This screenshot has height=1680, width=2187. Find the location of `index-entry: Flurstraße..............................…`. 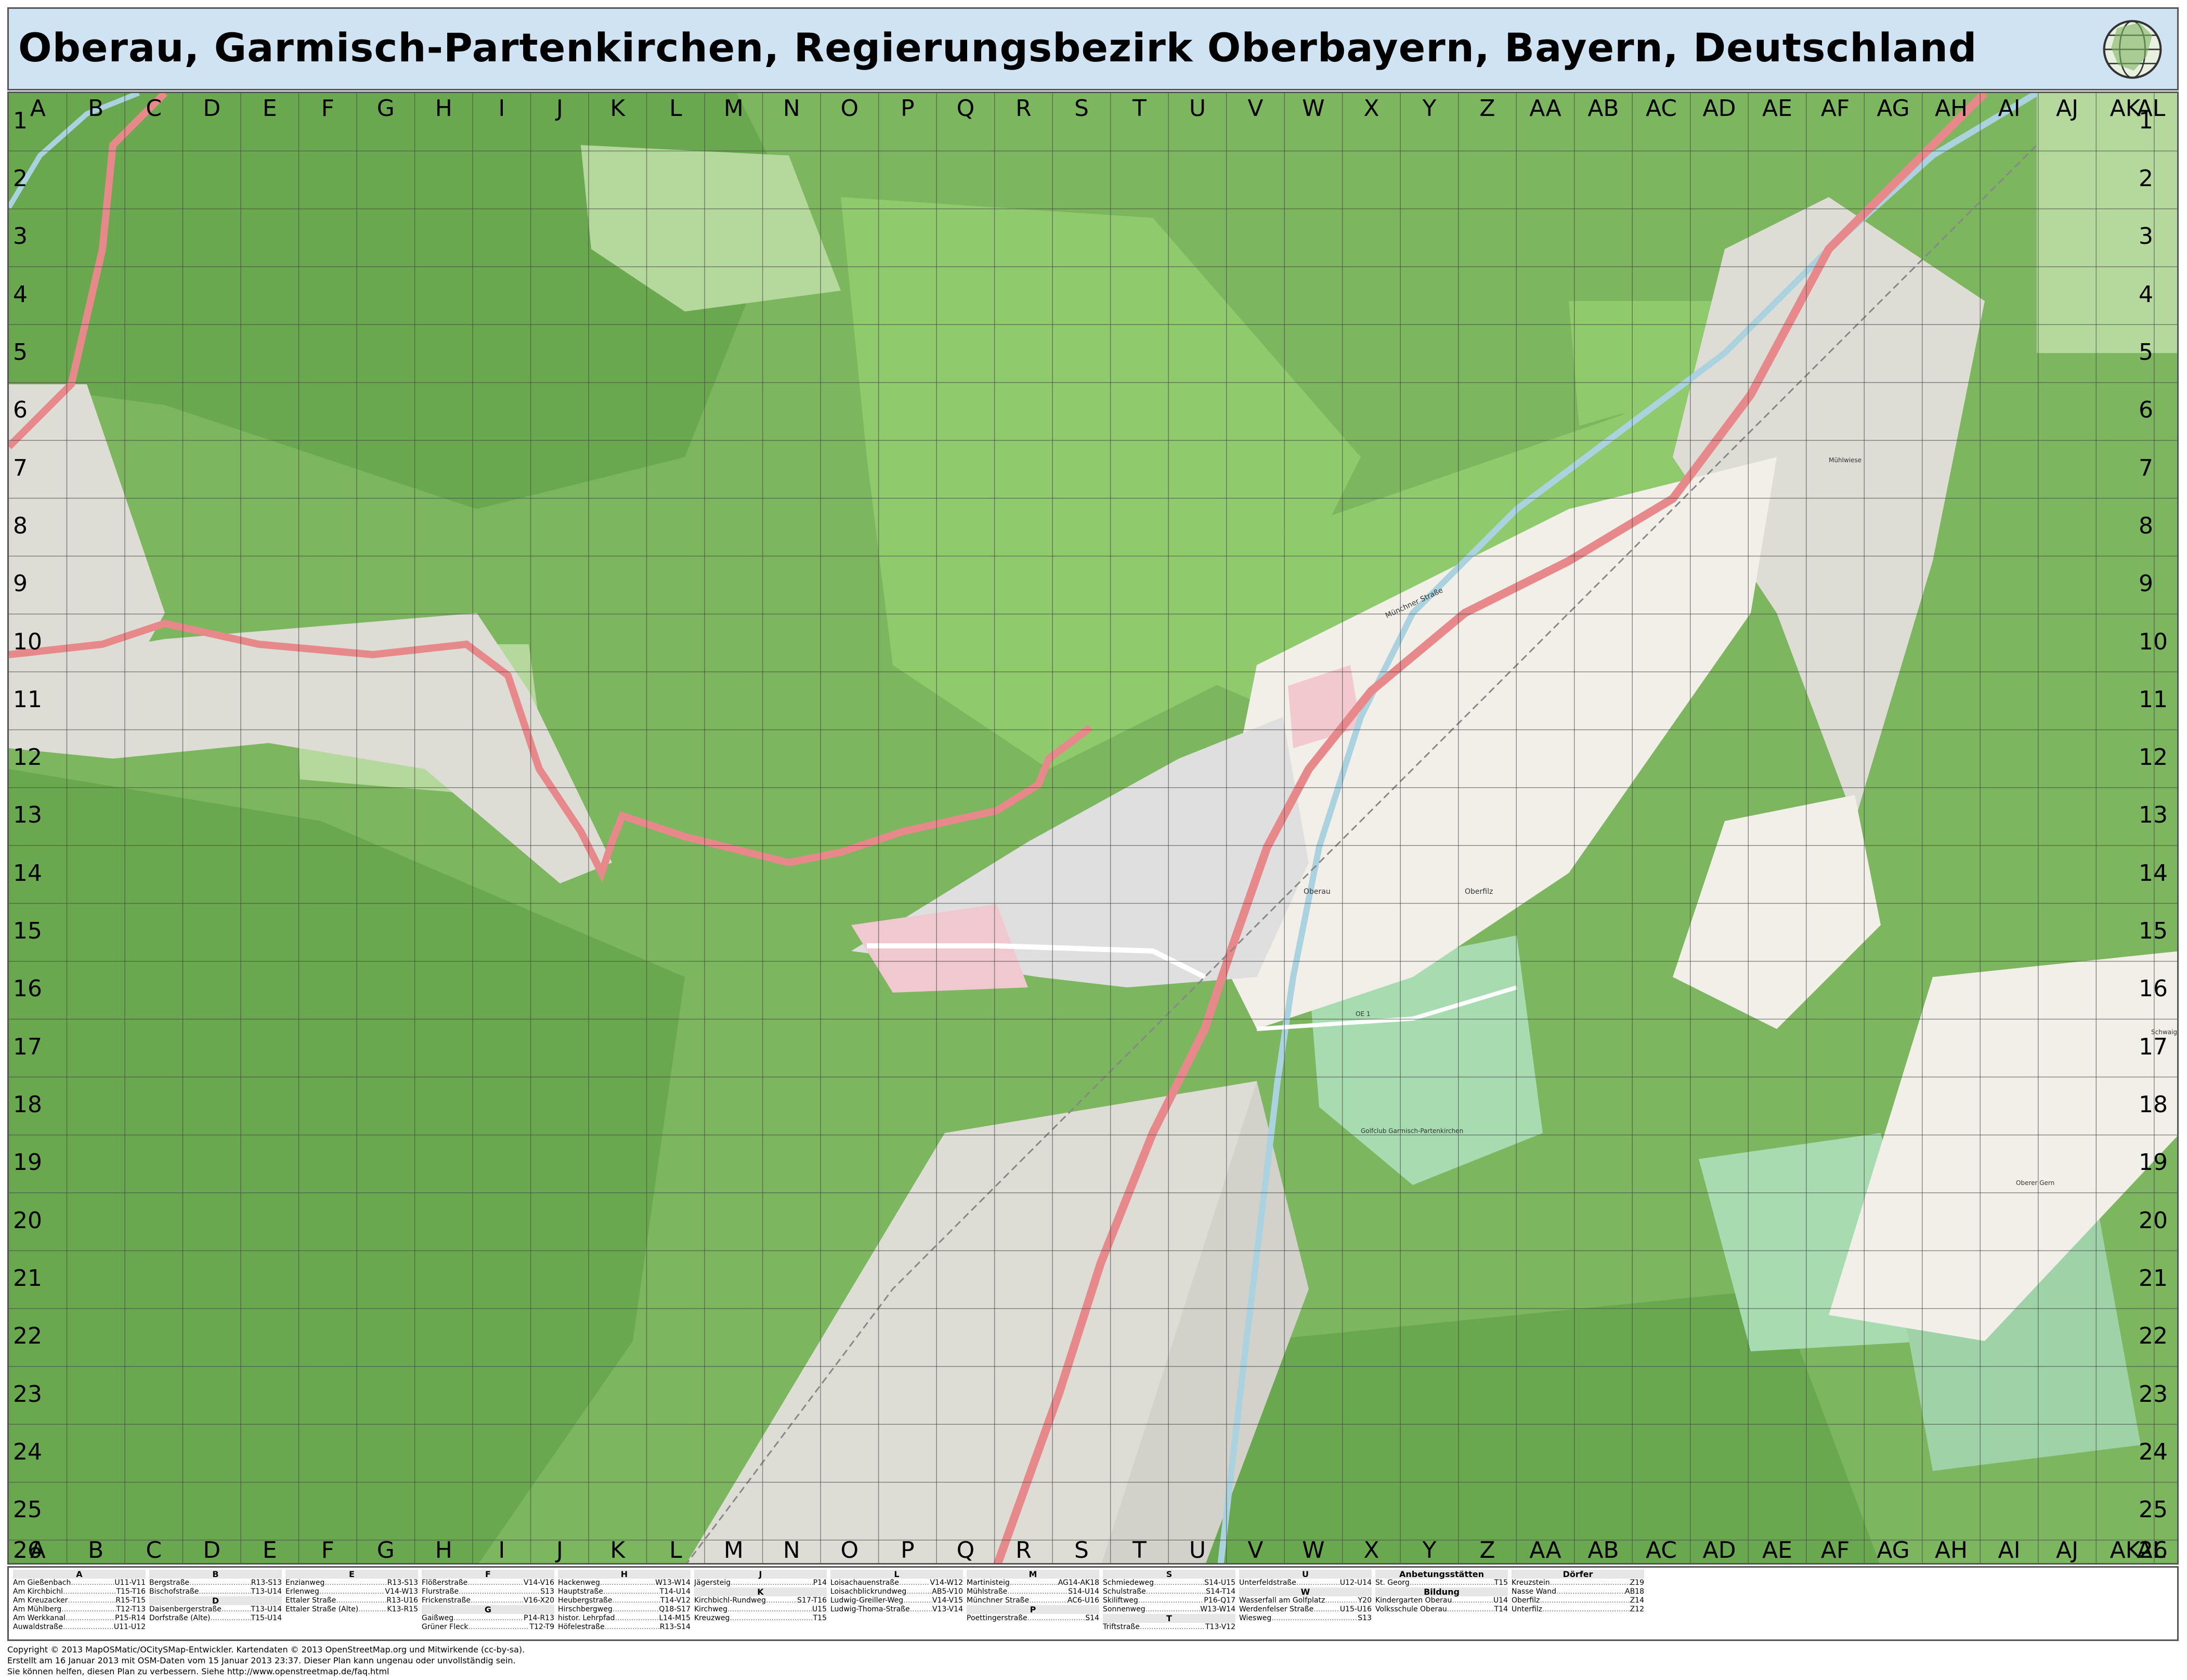

index-entry: Flurstraße..............................… is located at coordinates (488, 1591).